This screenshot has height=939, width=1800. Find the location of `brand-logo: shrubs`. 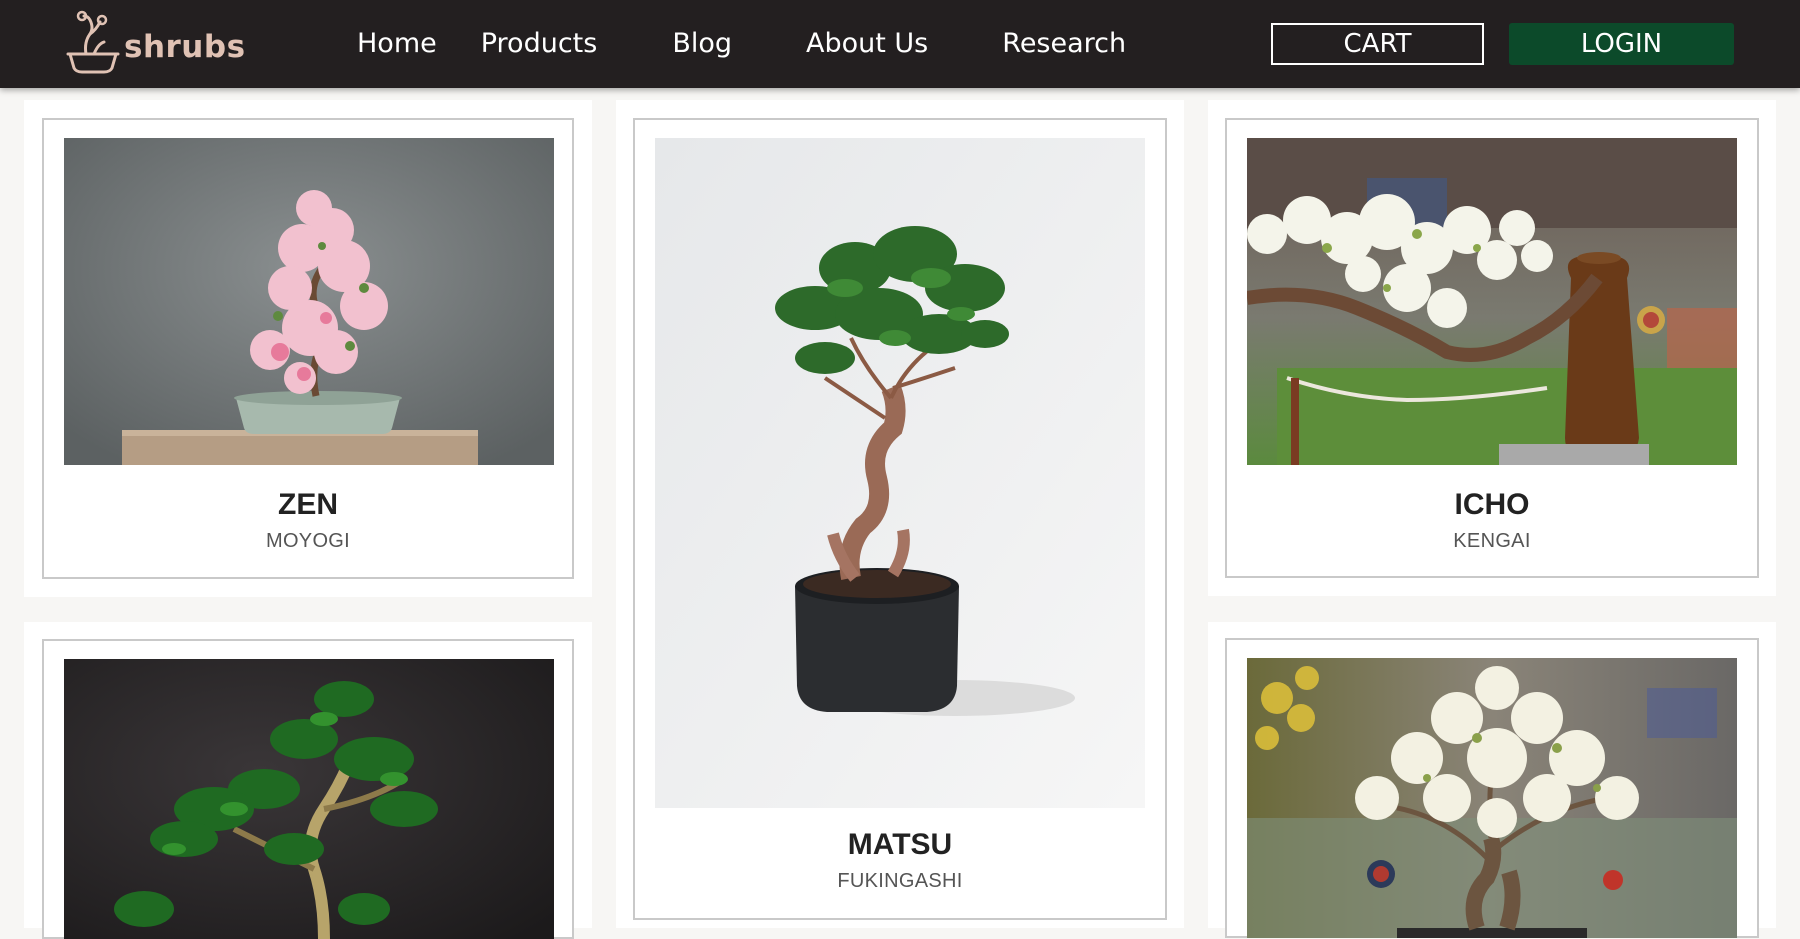

brand-logo: shrubs is located at coordinates (155, 41).